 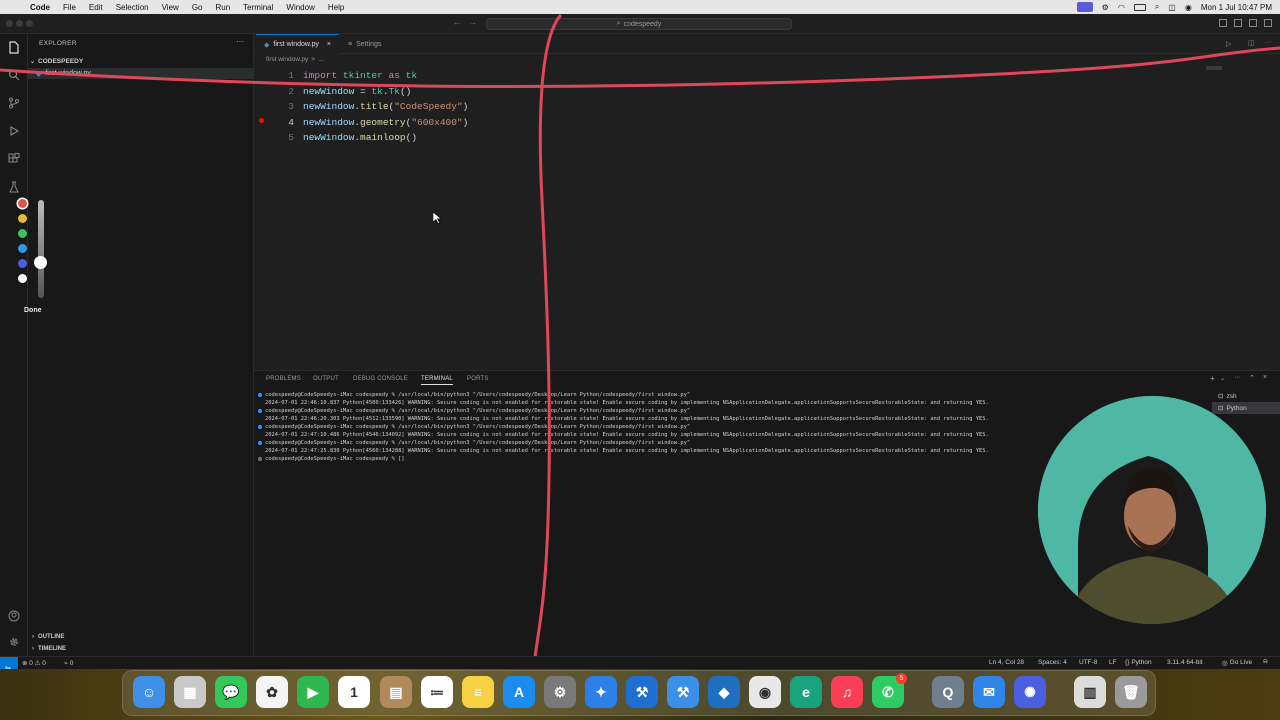 I want to click on language-label: Python, so click(x=1141, y=662).